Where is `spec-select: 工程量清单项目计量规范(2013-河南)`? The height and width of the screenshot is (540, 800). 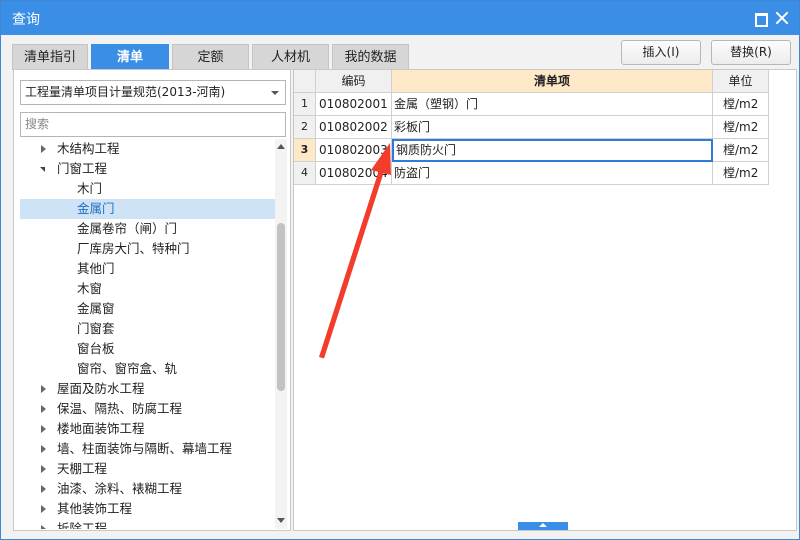
spec-select: 工程量清单项目计量规范(2013-河南) is located at coordinates (153, 92).